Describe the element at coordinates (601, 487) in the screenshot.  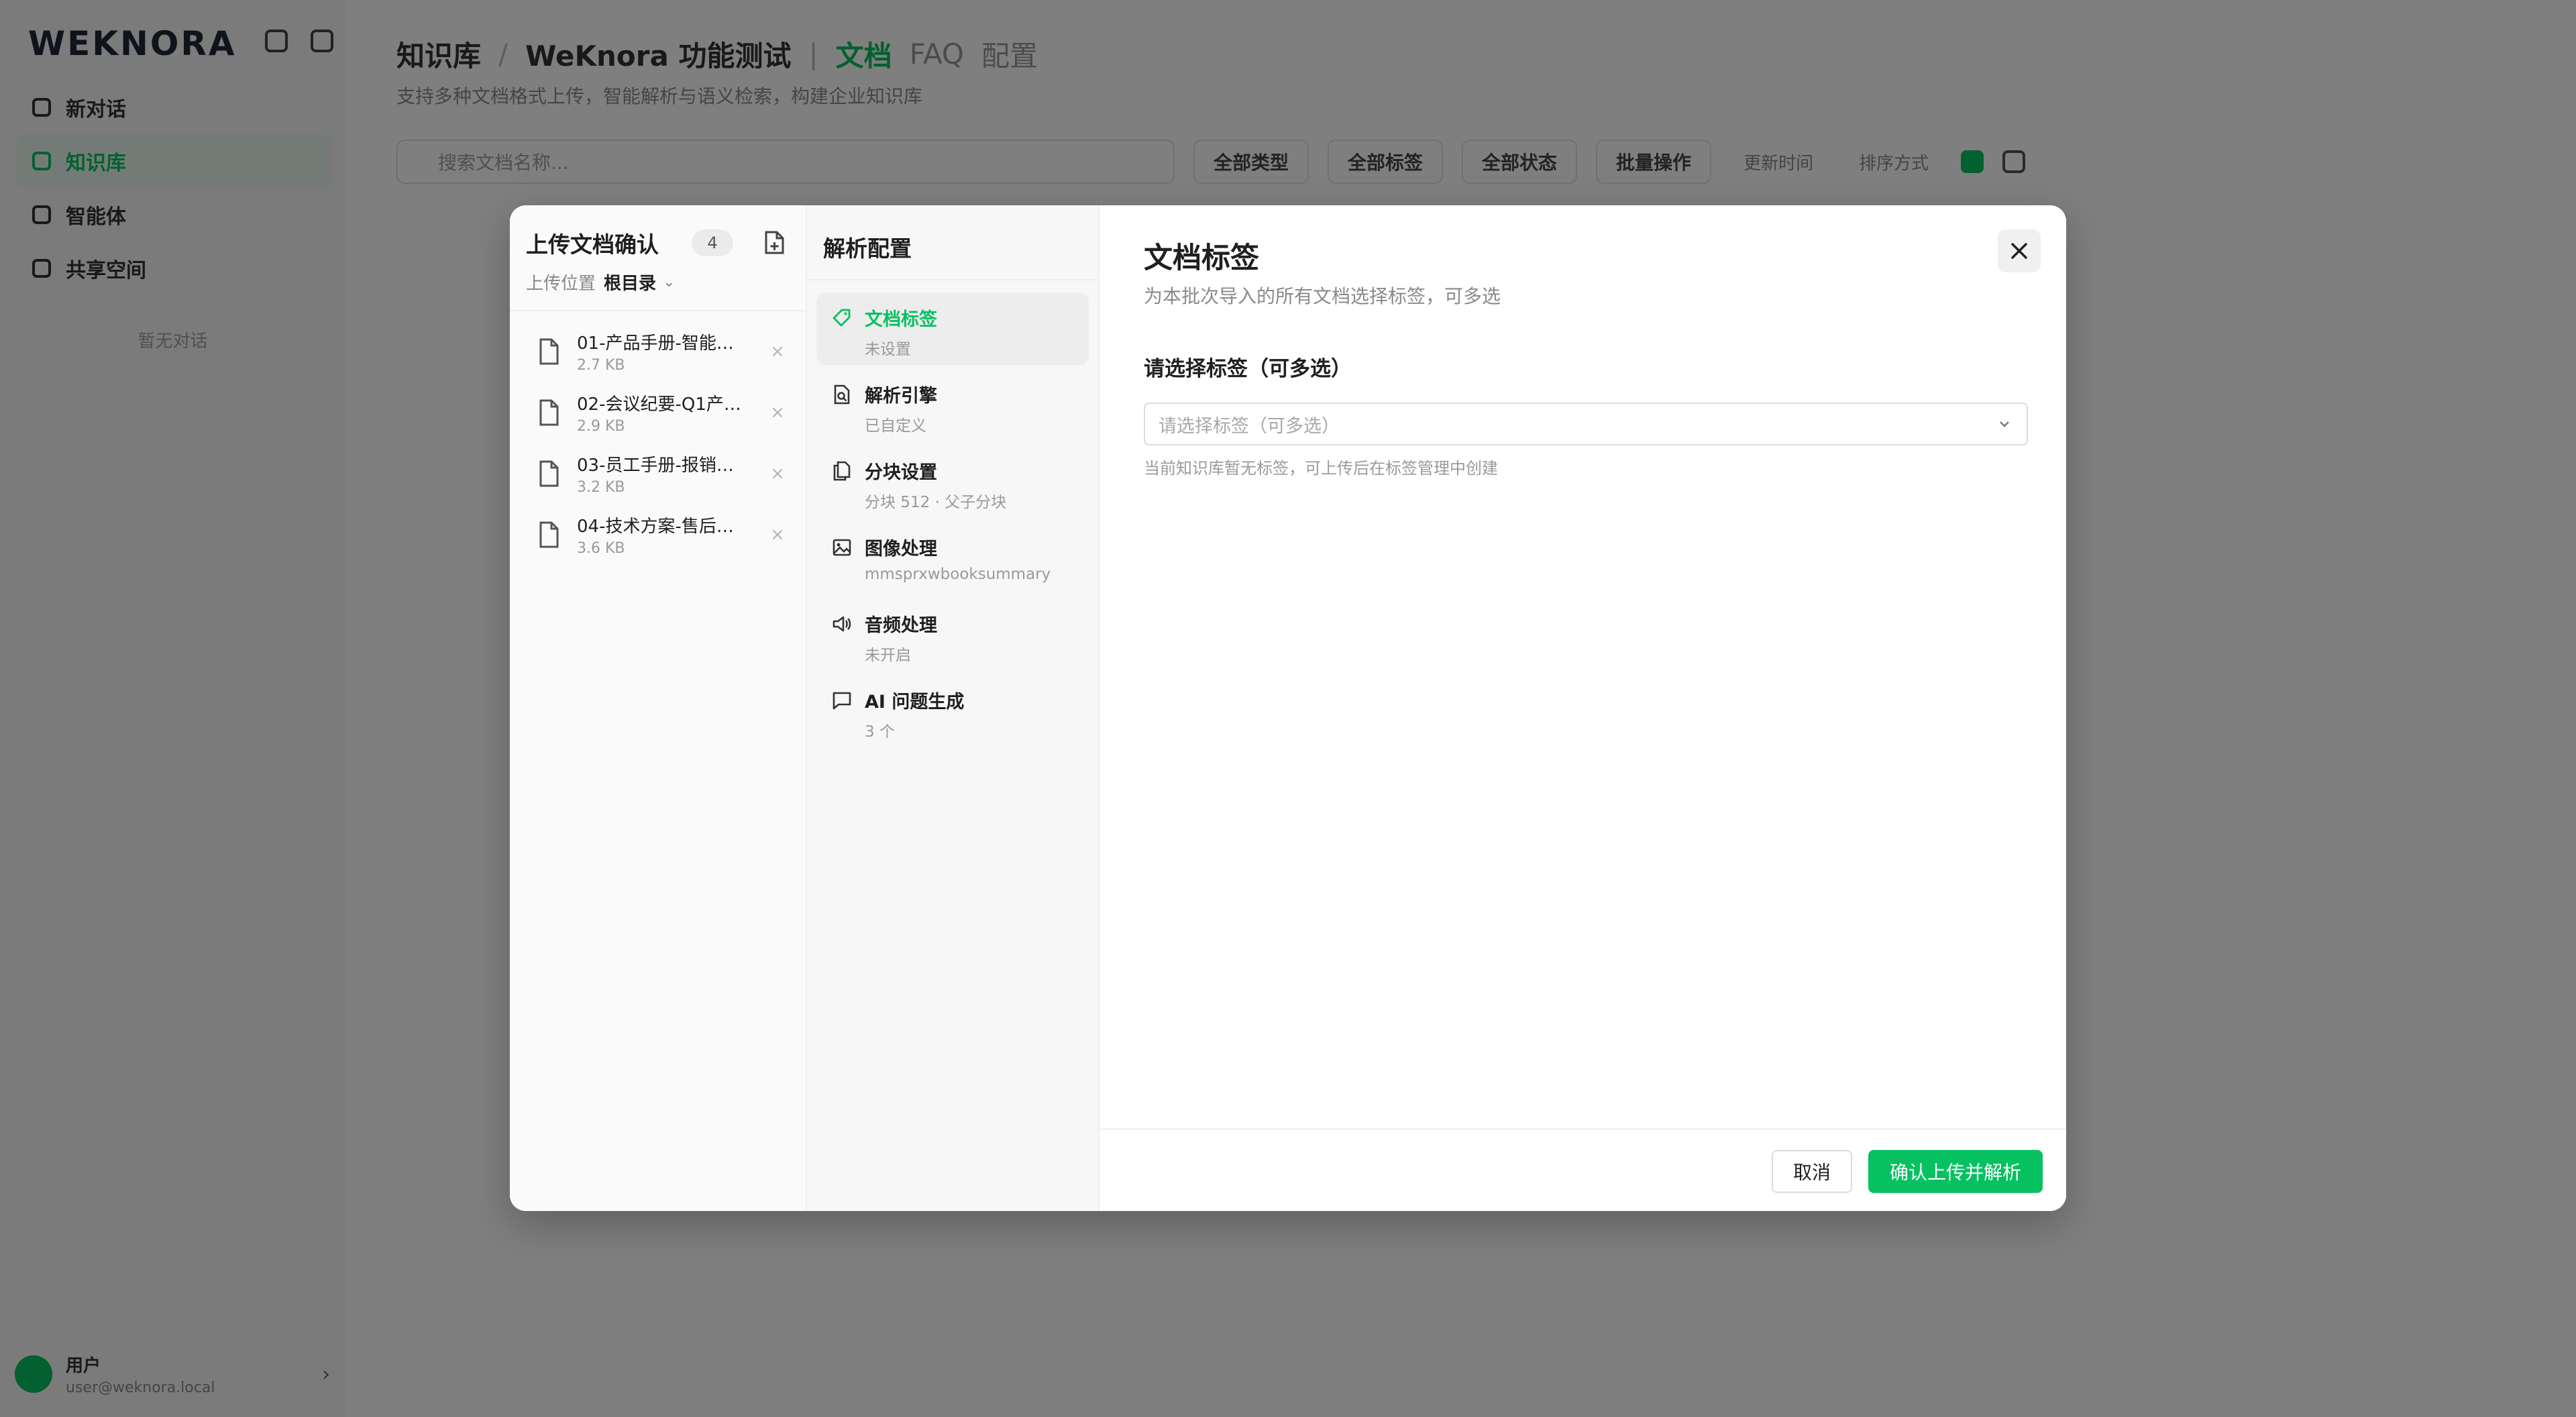
I see `file-size: 3.2 KB` at that location.